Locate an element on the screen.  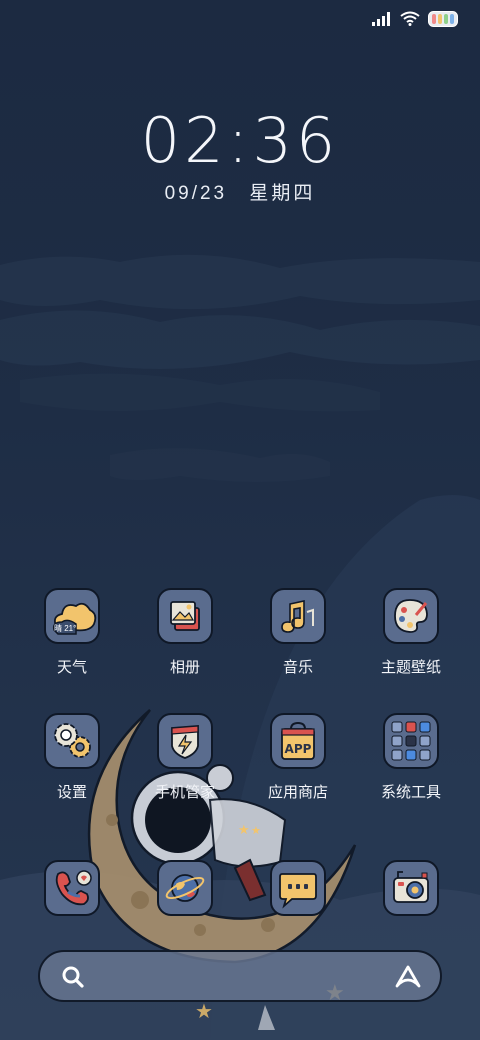
app-system-tools: 系统工具 is located at coordinates (411, 757).